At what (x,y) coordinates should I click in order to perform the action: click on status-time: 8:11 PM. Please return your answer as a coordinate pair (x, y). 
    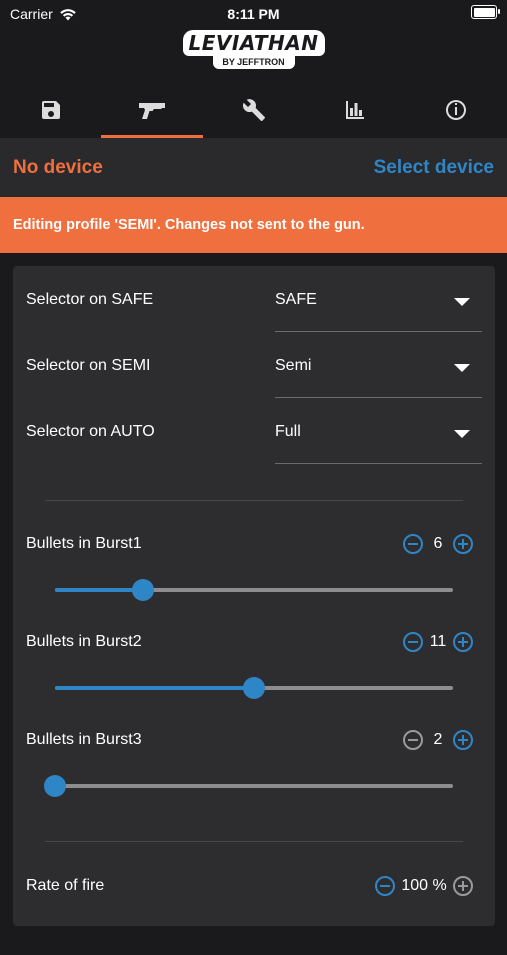
    Looking at the image, I should click on (253, 14).